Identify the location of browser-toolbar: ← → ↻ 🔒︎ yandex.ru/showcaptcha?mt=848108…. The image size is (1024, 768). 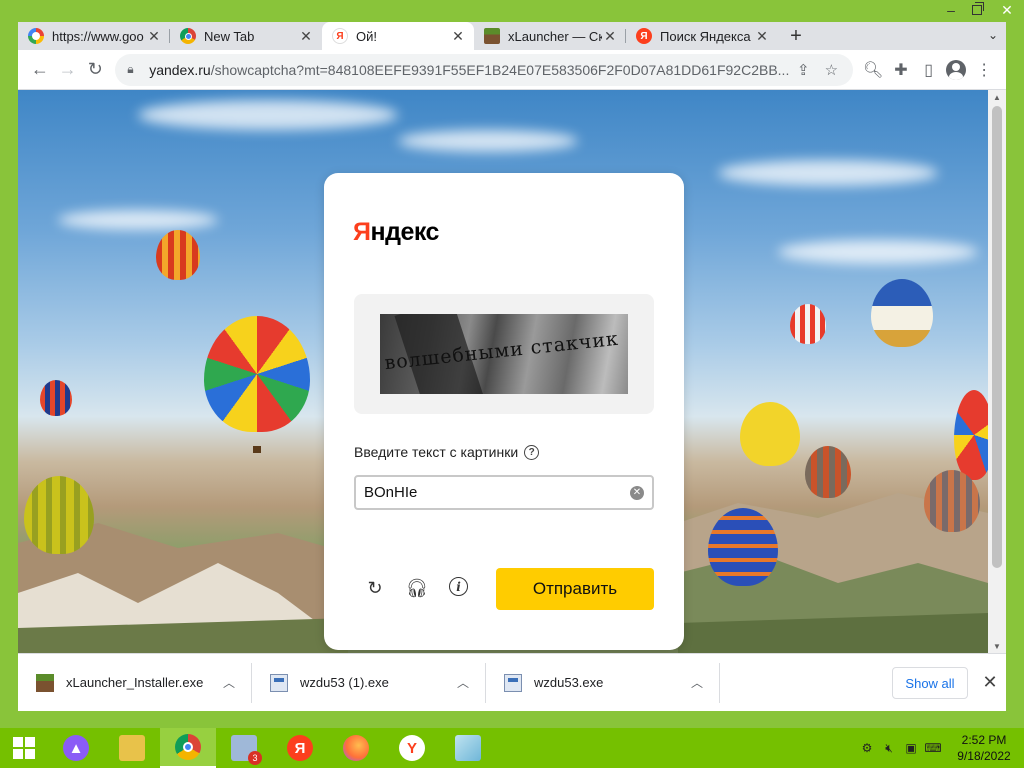
(512, 70).